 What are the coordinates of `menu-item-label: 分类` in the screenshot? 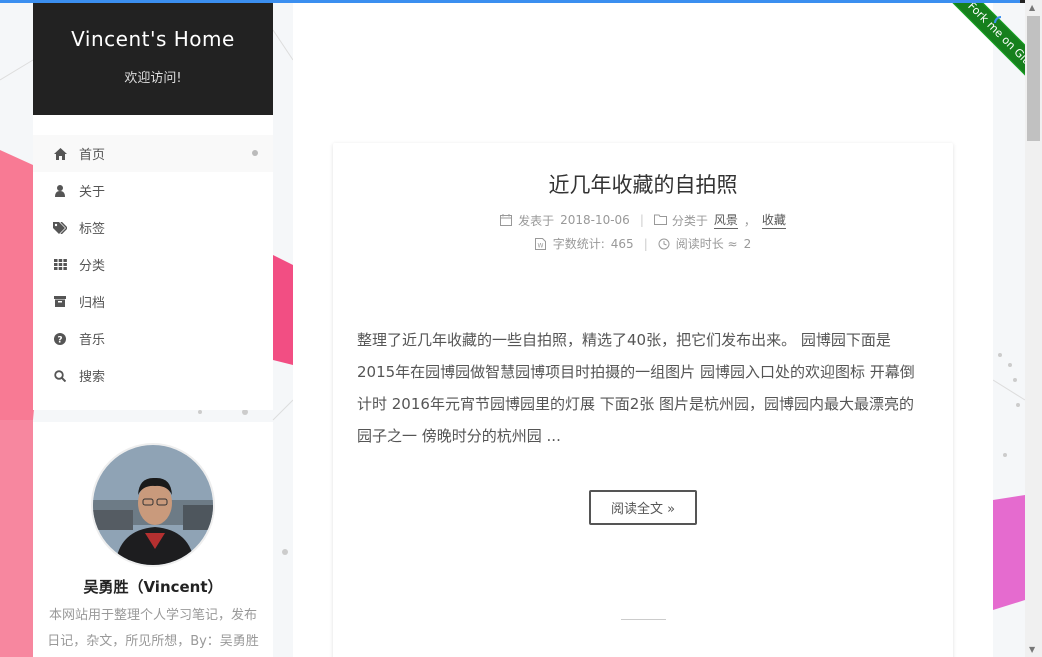 It's located at (92, 266).